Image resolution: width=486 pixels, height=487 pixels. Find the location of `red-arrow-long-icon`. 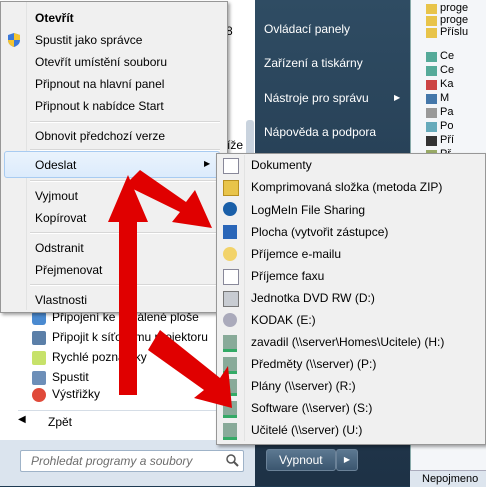

red-arrow-long-icon is located at coordinates (190, 369).